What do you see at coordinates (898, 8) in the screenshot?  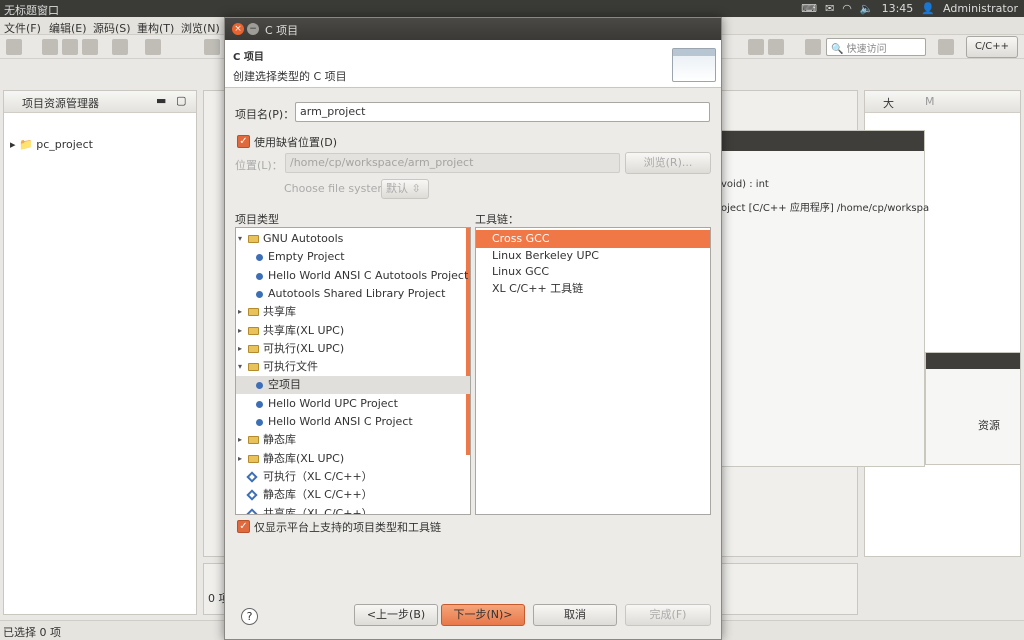 I see `clock: 13:45` at bounding box center [898, 8].